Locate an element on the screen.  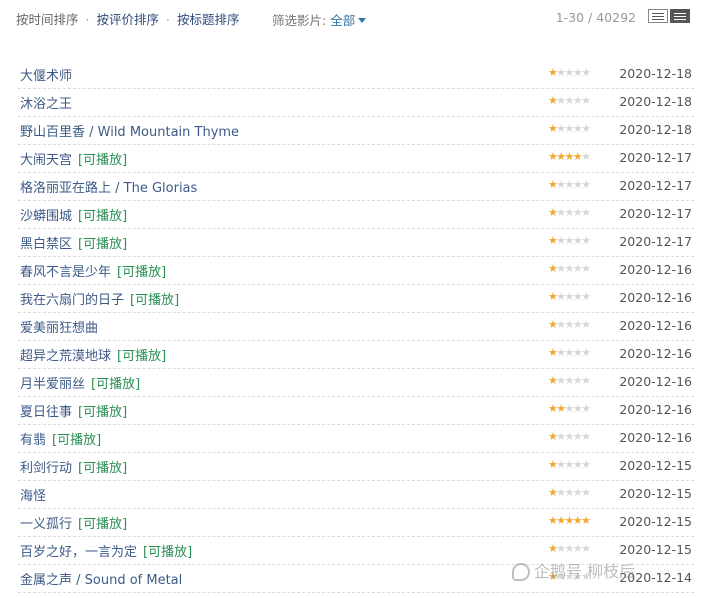
movie-title-cell: 我在六扇门的日子 [可播放] is located at coordinates (99, 298).